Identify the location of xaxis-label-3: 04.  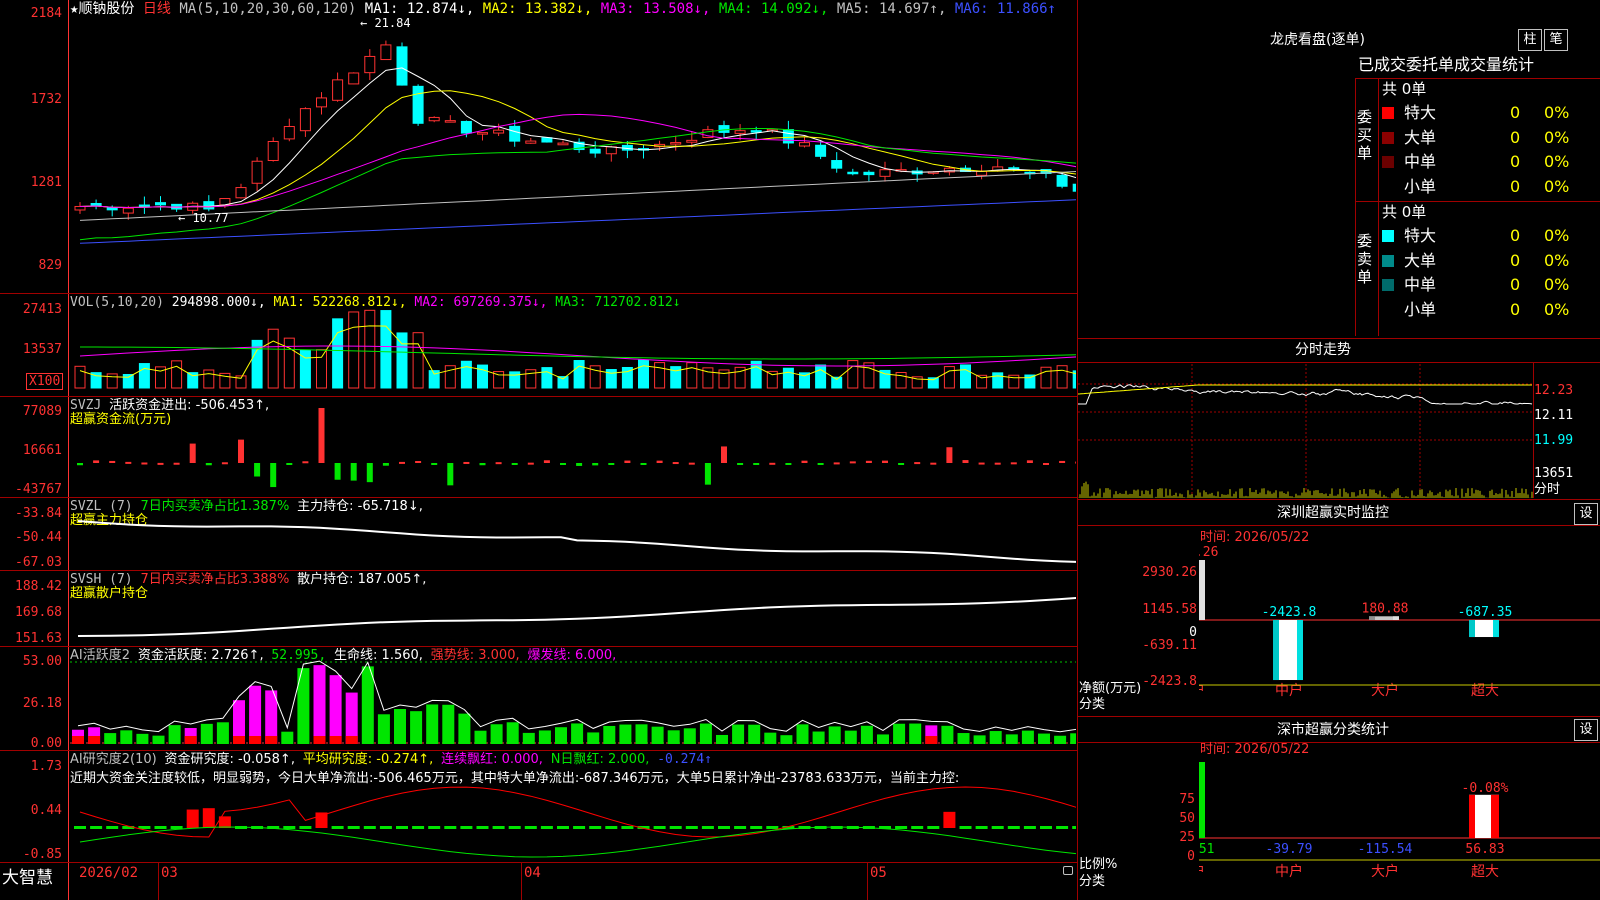
(532, 873).